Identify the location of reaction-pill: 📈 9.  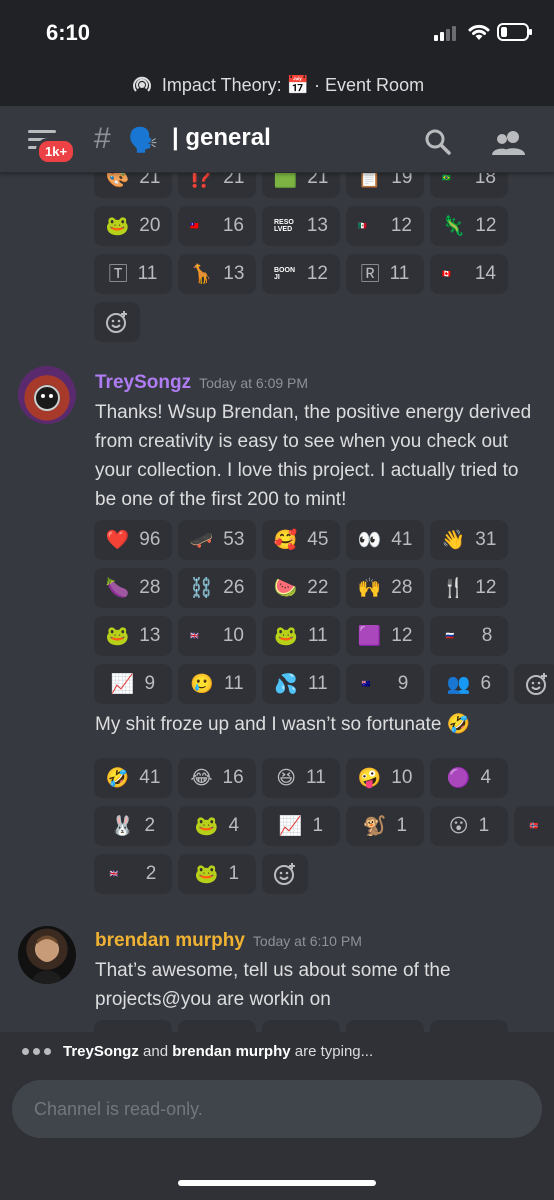
(133, 684).